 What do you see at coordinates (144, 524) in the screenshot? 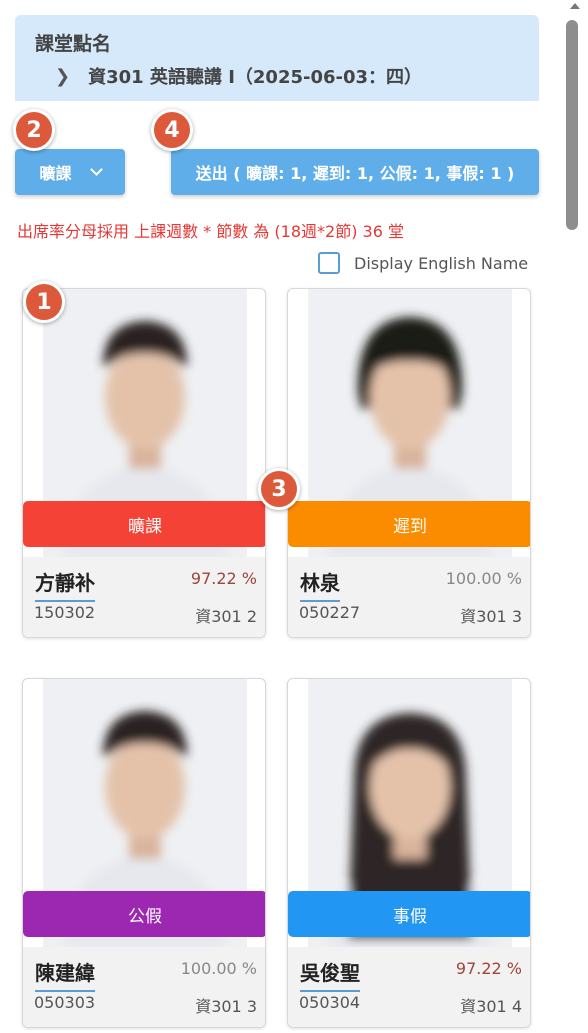
I see `attendance-status-label: 曠課` at bounding box center [144, 524].